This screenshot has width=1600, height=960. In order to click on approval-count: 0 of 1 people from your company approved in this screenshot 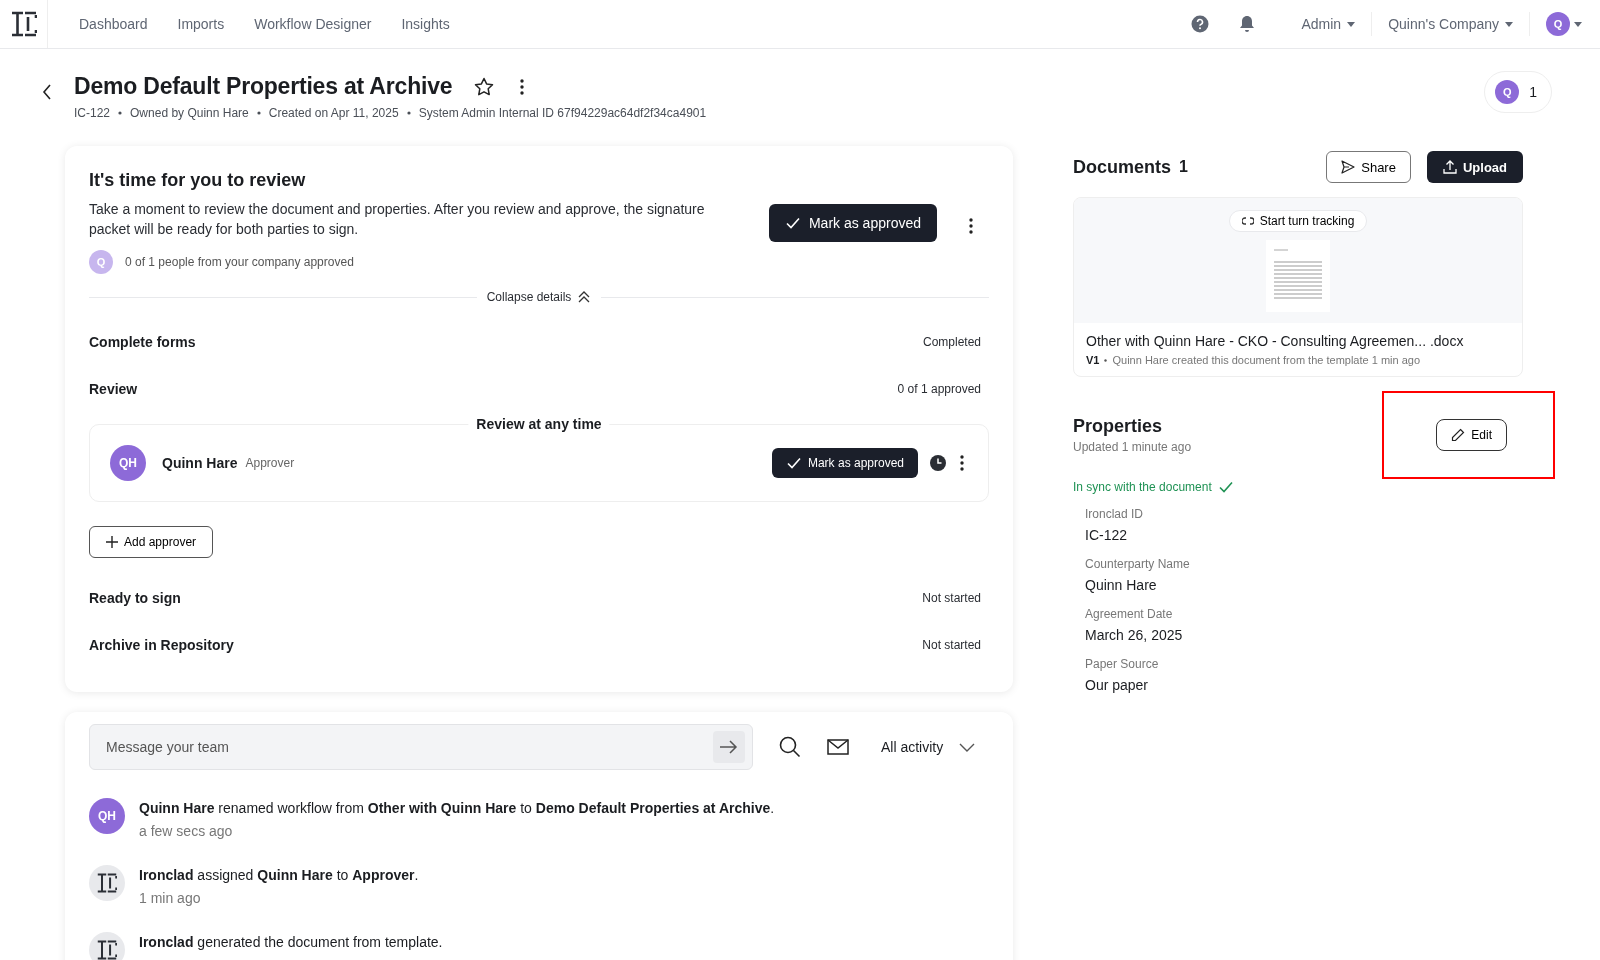, I will do `click(239, 262)`.